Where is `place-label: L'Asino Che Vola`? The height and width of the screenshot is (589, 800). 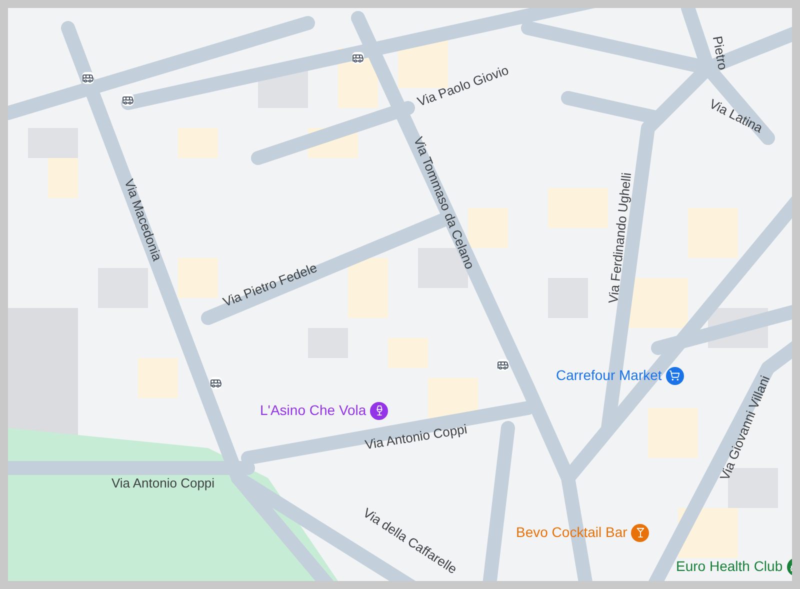
place-label: L'Asino Che Vola is located at coordinates (313, 410).